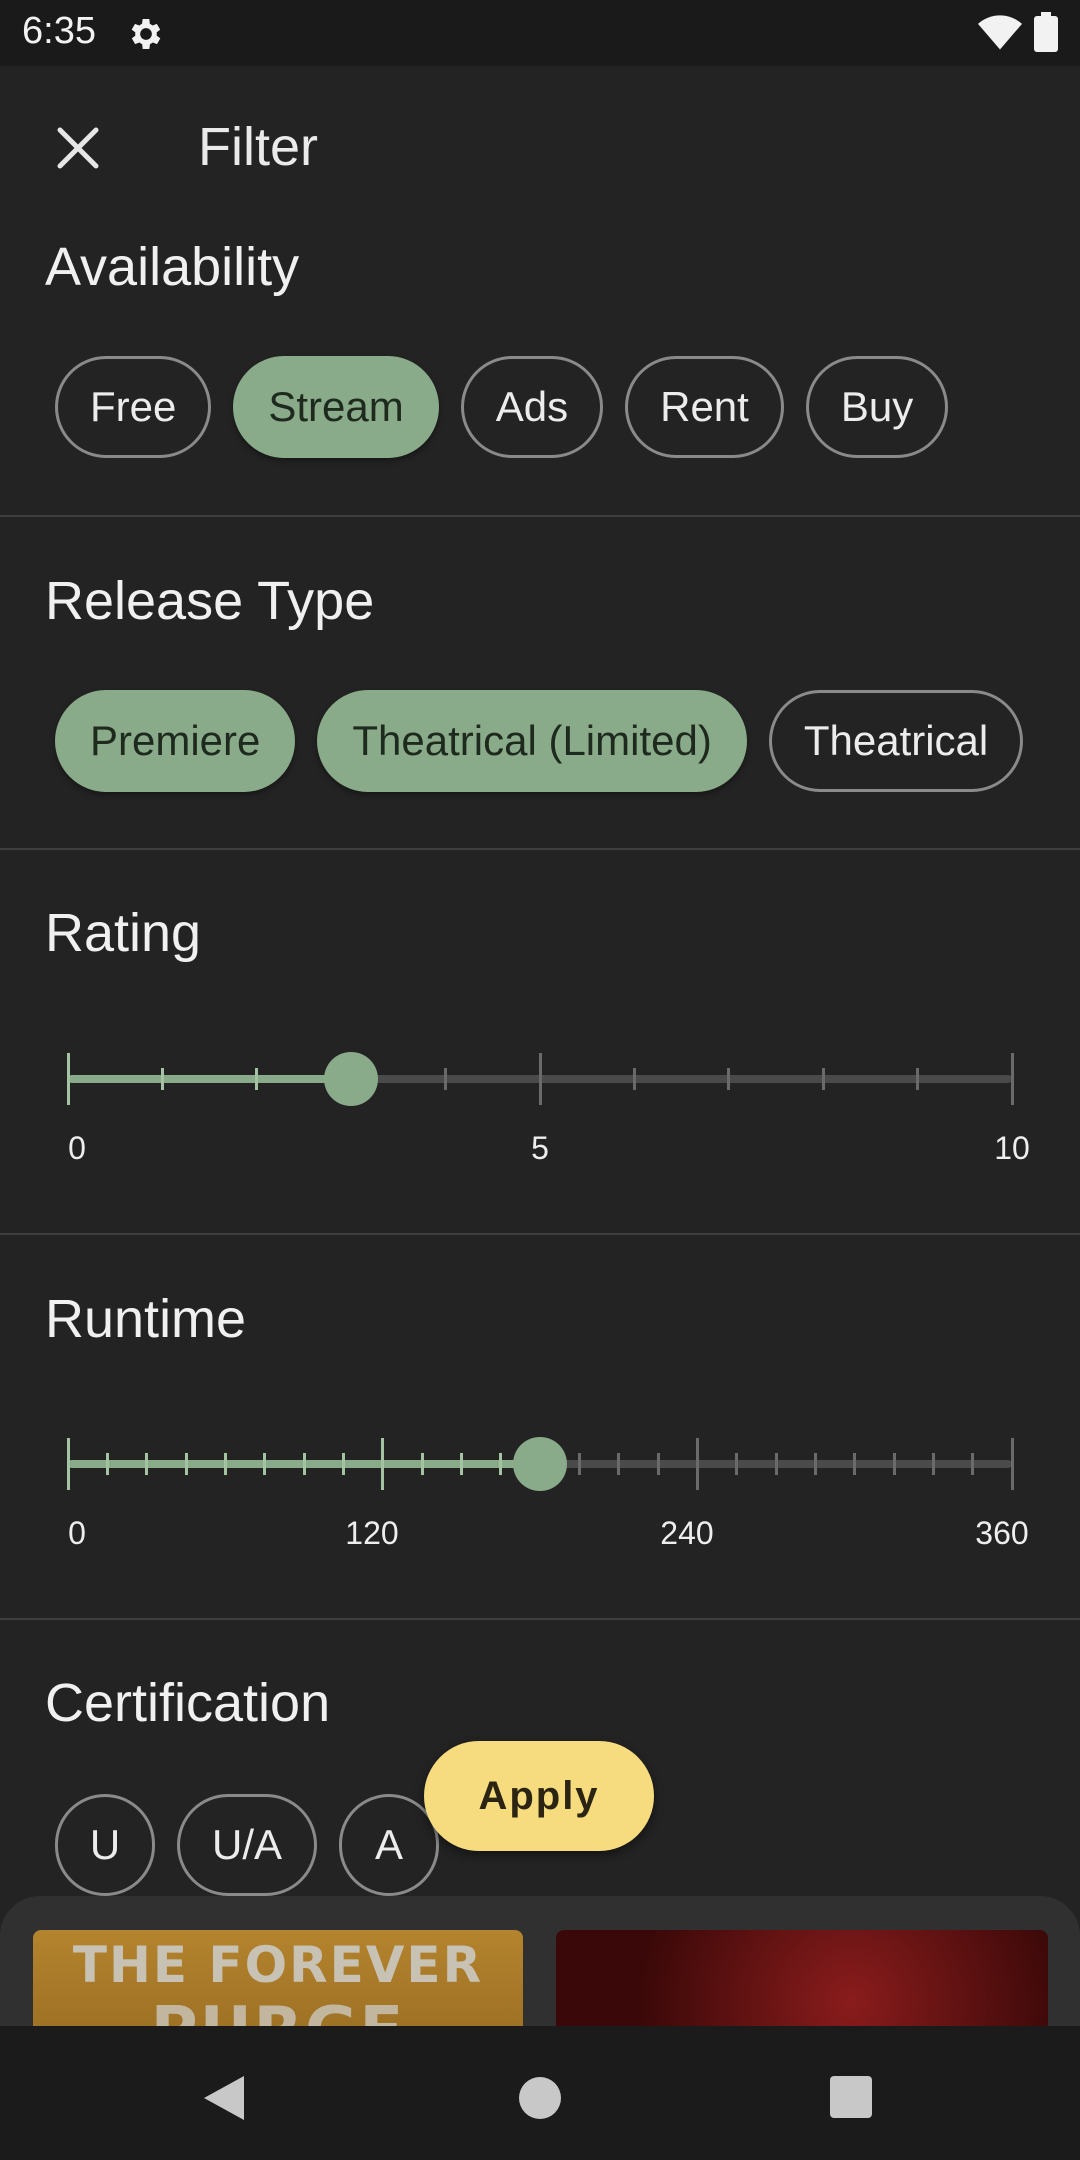  What do you see at coordinates (123, 933) in the screenshot?
I see `rating-title: Rating` at bounding box center [123, 933].